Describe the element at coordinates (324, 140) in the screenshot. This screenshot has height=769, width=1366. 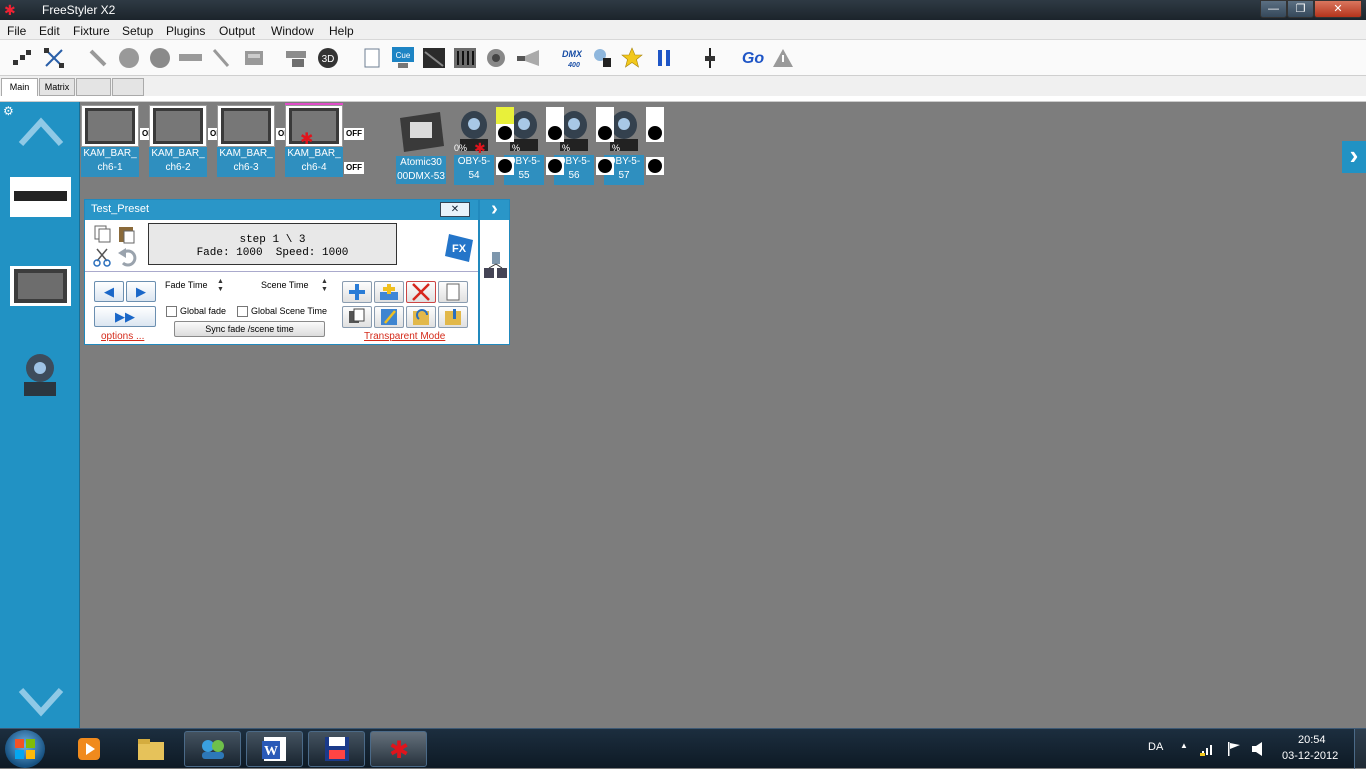
I see `fixture-kam-bar-4: ✱ KAM_BAR_ ch6-4 OFF` at that location.